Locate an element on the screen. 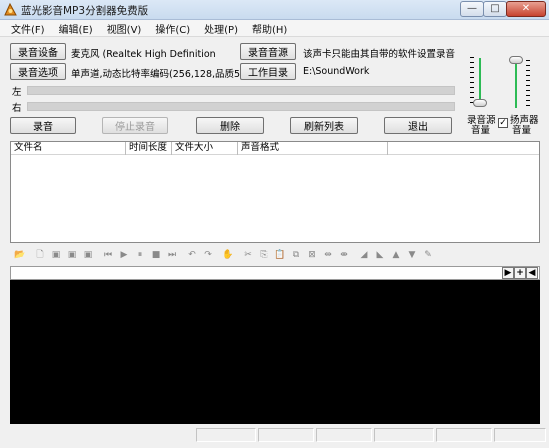  paste-icon: 📋 is located at coordinates (280, 255).